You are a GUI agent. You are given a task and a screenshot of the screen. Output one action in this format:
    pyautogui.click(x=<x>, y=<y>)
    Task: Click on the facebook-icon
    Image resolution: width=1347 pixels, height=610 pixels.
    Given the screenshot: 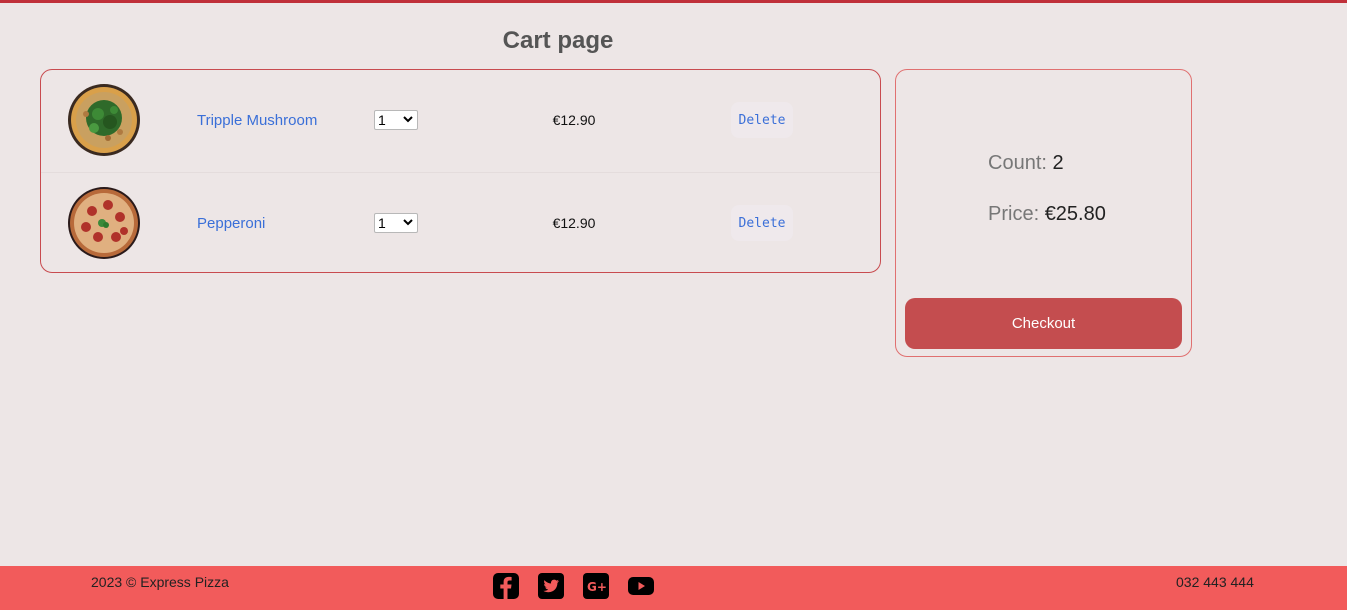 What is the action you would take?
    pyautogui.click(x=506, y=586)
    